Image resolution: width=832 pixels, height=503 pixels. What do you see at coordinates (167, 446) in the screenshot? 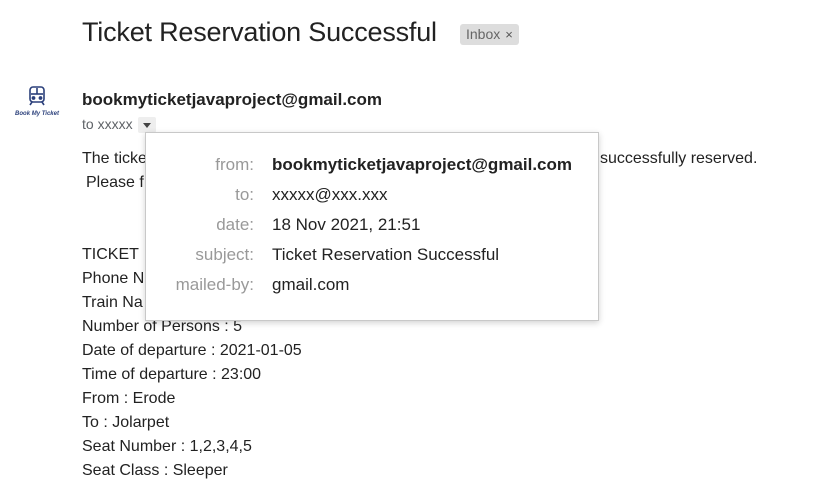
I see `ticket-detail-line: Seat Number : 1,2,3,4,5` at bounding box center [167, 446].